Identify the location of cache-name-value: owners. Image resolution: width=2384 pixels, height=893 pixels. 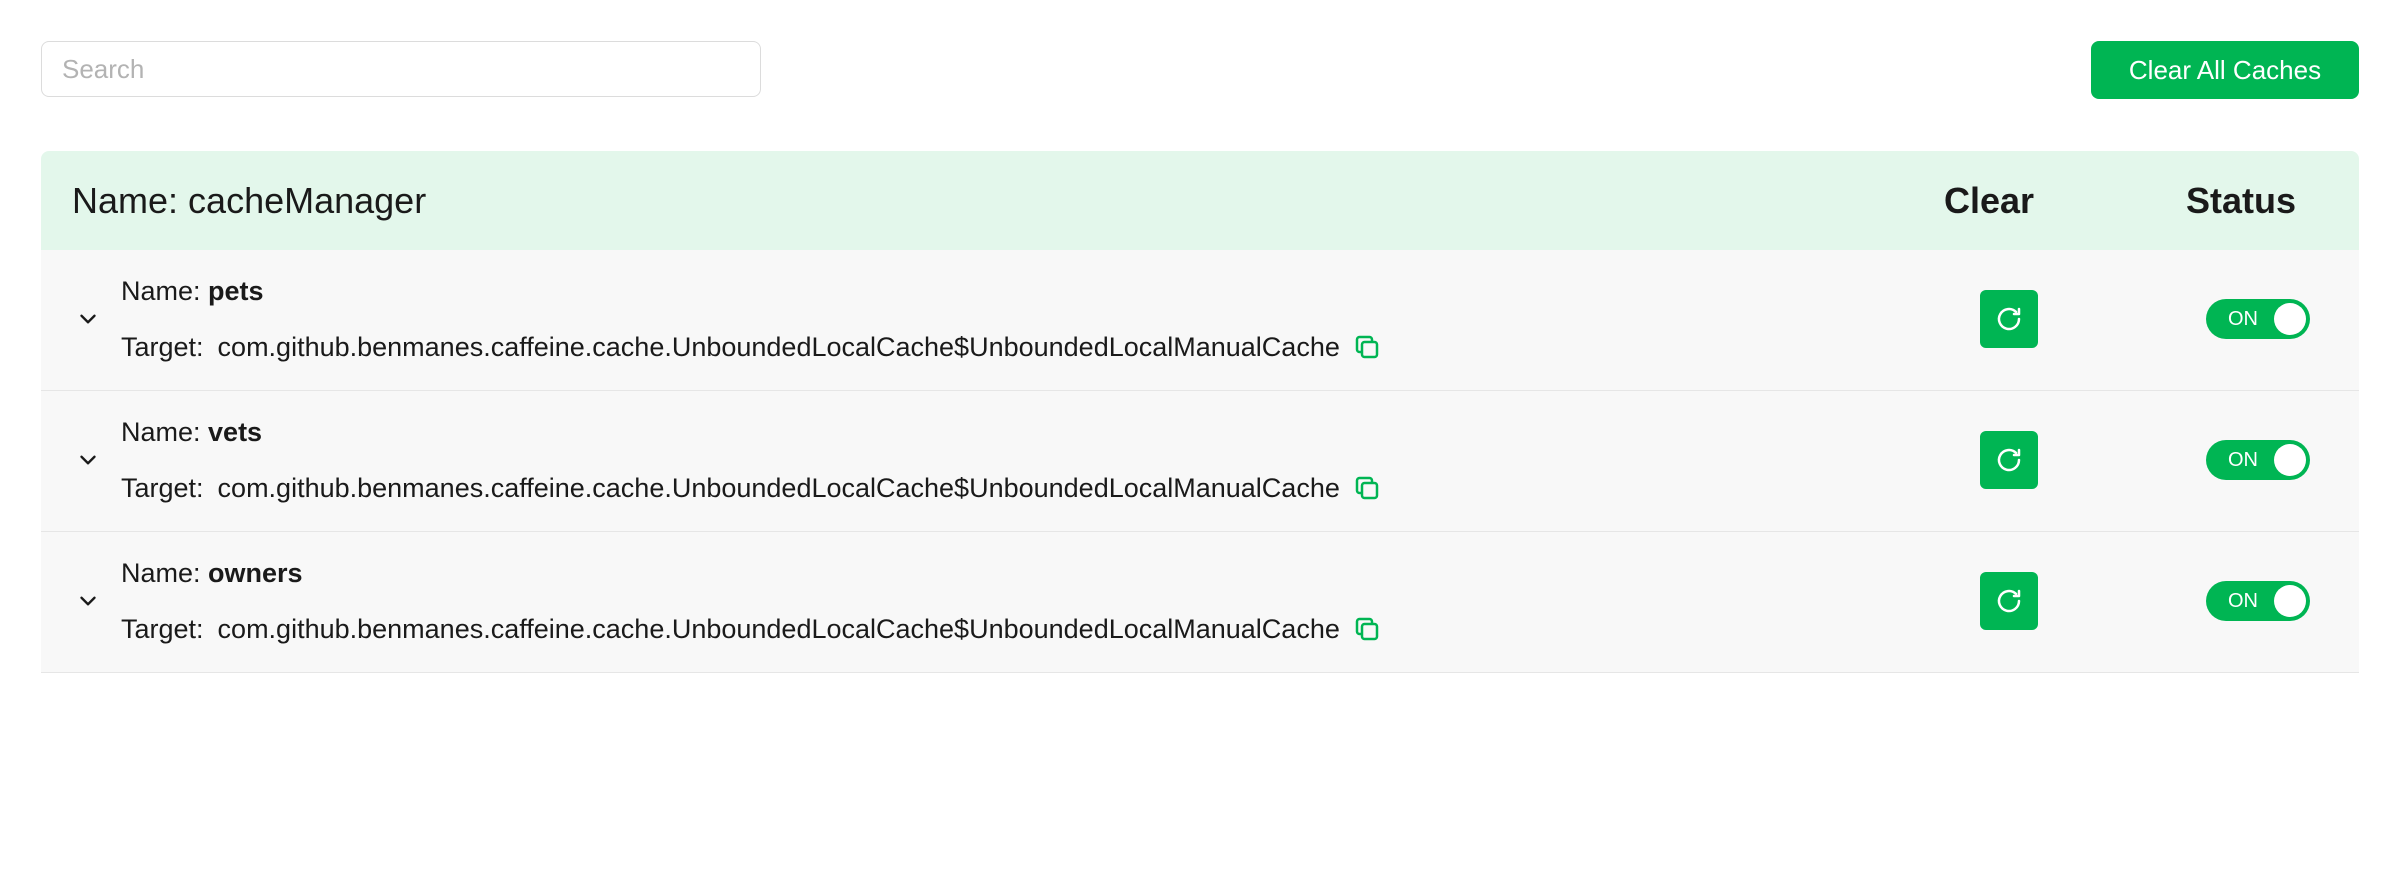
(255, 573).